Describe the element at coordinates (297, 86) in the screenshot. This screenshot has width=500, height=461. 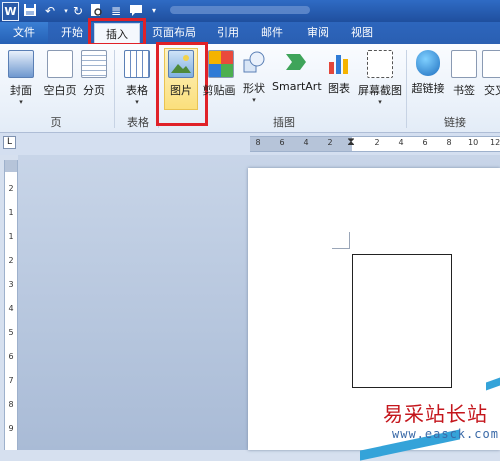
I see `smartart-label: SmartArt` at that location.